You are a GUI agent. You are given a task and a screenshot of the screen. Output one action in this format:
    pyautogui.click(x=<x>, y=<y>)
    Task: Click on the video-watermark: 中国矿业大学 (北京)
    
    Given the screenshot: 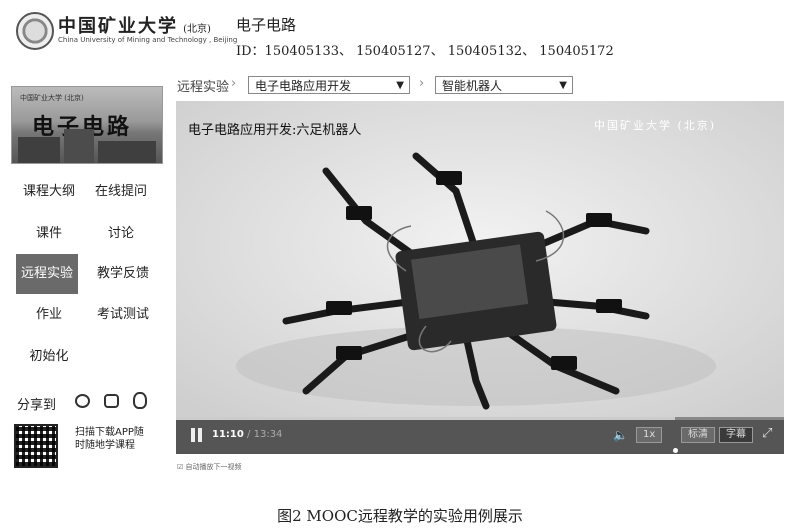 What is the action you would take?
    pyautogui.click(x=655, y=125)
    